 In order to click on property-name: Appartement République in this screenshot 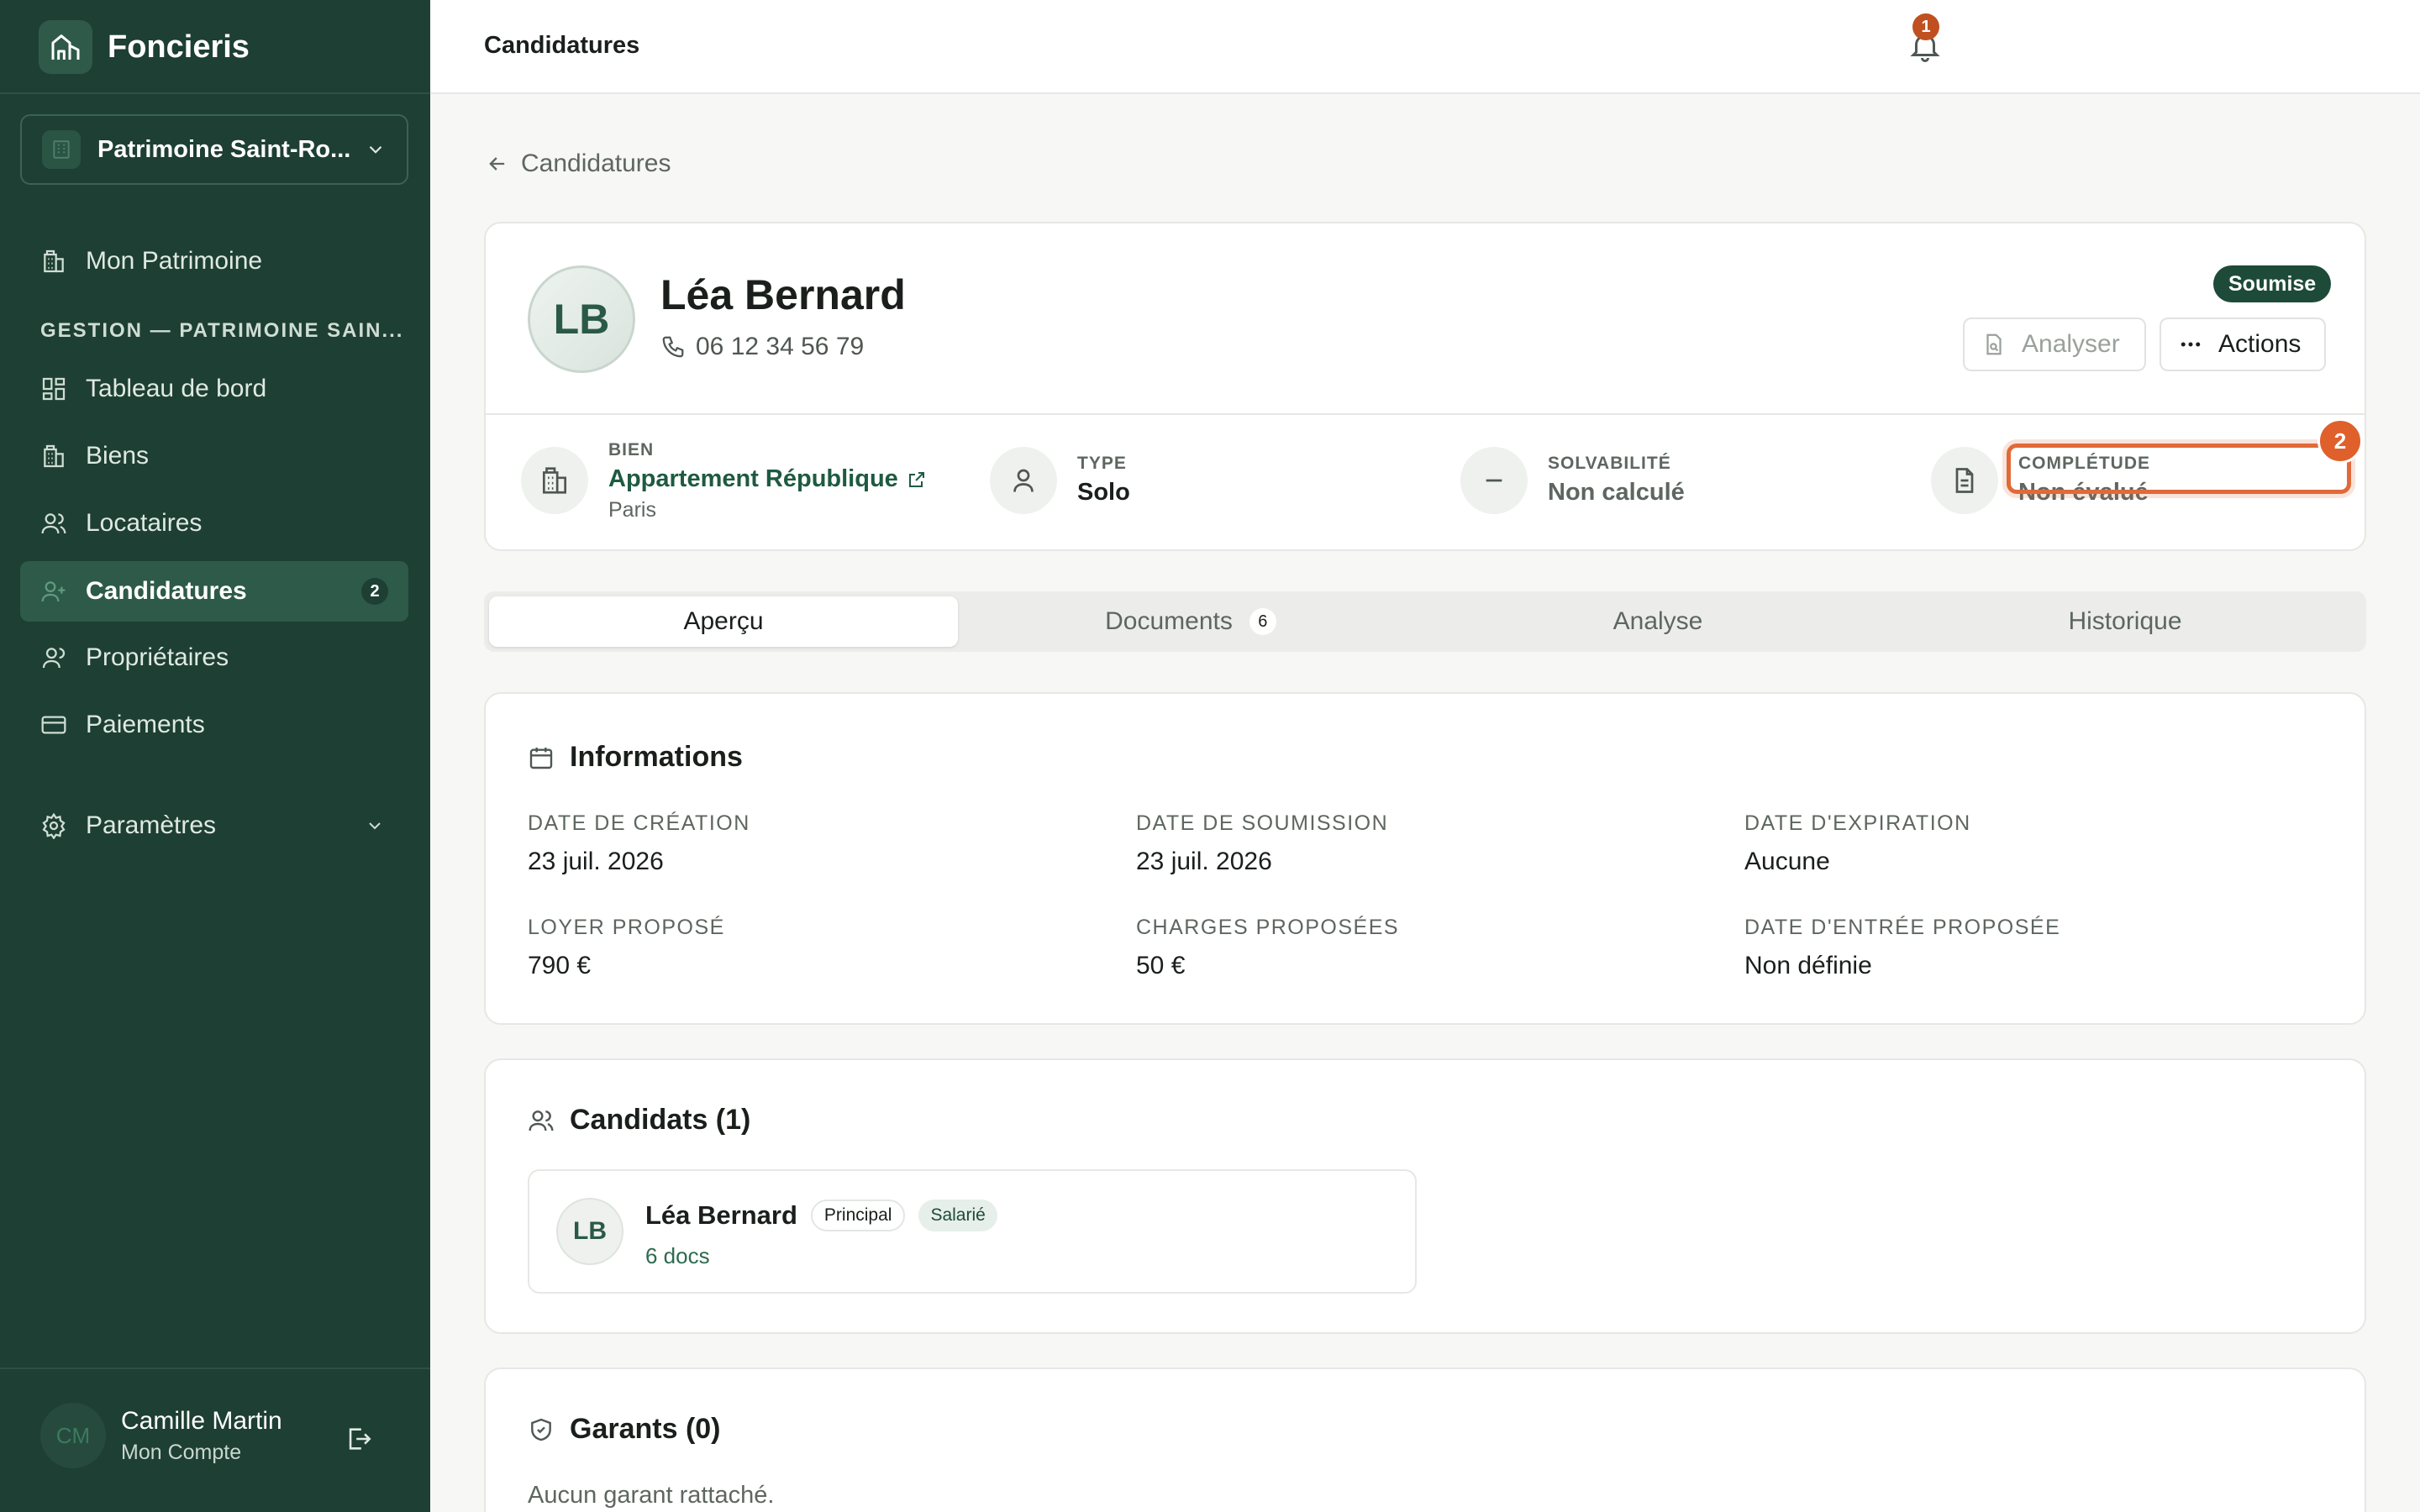, I will do `click(753, 478)`.